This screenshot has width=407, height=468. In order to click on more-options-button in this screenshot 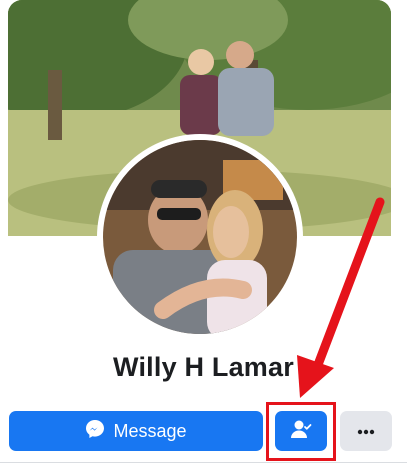, I will do `click(366, 431)`.